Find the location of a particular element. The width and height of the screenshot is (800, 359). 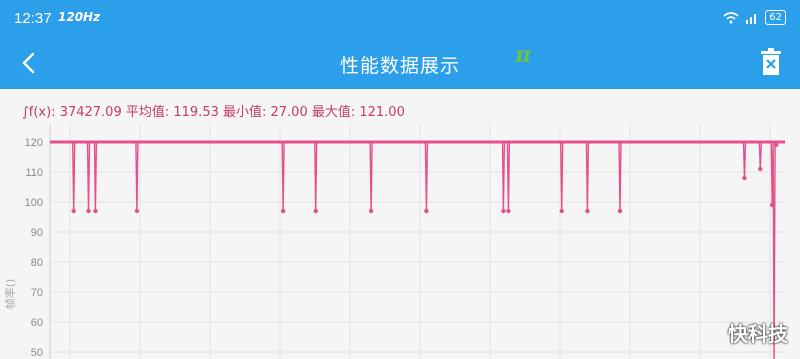

y-tick-label: 90 is located at coordinates (37, 233).